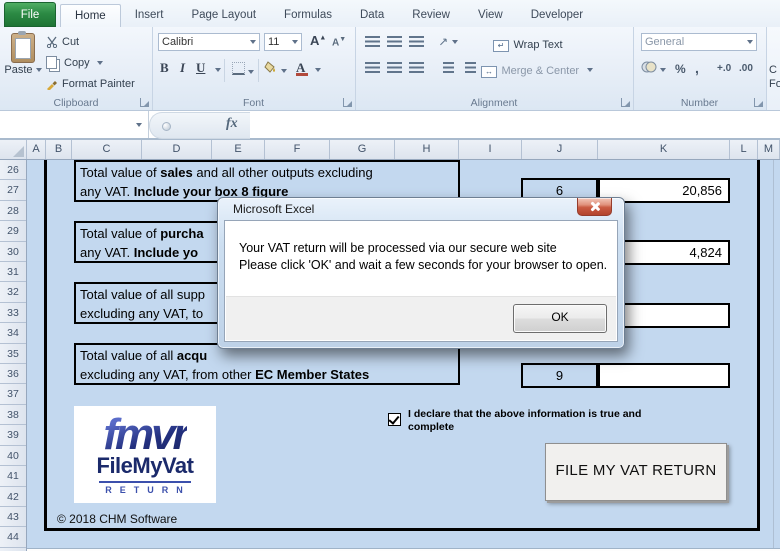  Describe the element at coordinates (13, 476) in the screenshot. I see `row-header-41: 41` at that location.